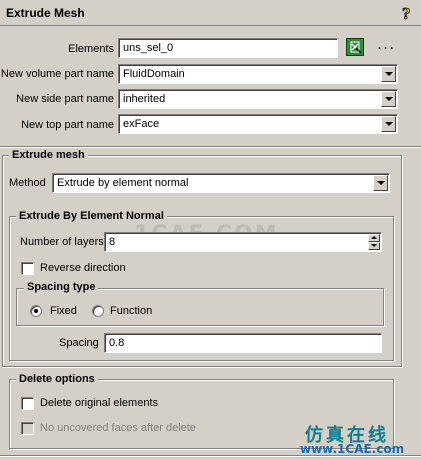  I want to click on layers-value: 8, so click(112, 242).